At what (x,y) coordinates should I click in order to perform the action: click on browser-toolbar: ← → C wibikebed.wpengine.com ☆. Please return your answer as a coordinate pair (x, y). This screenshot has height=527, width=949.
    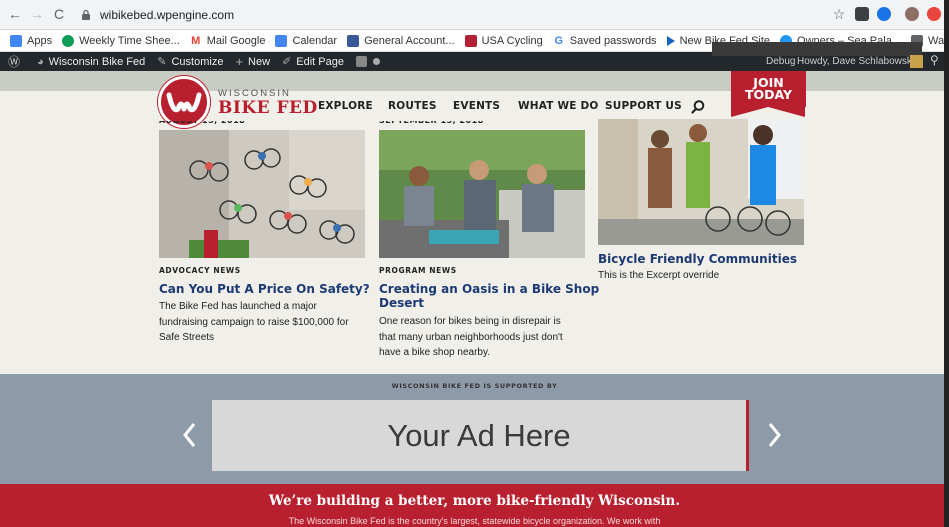
    Looking at the image, I should click on (474, 15).